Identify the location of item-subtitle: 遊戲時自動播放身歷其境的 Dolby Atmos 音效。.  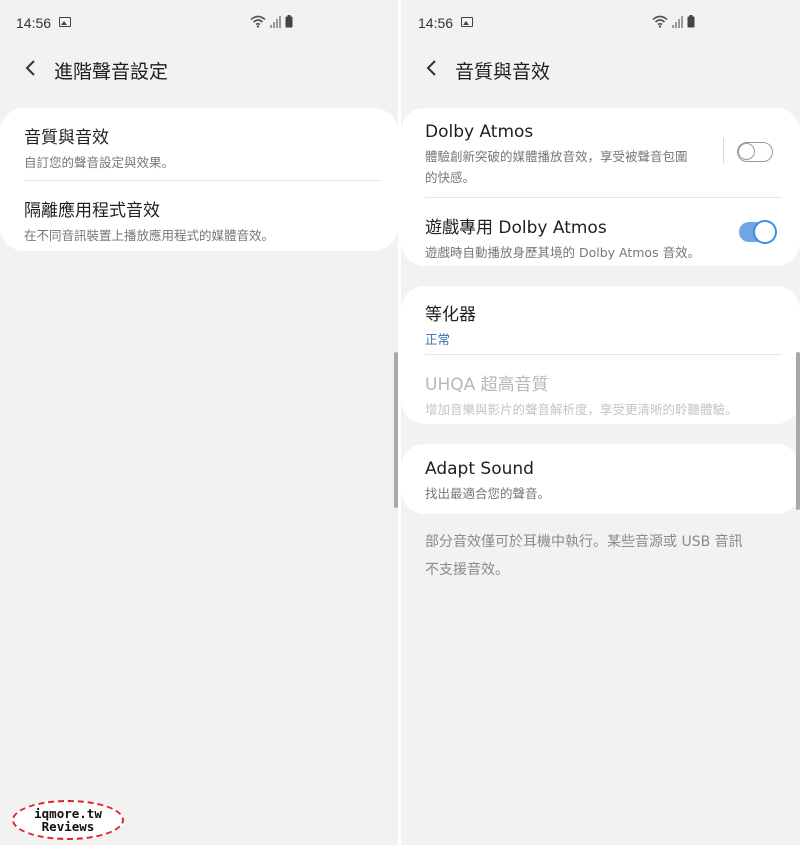
(563, 252).